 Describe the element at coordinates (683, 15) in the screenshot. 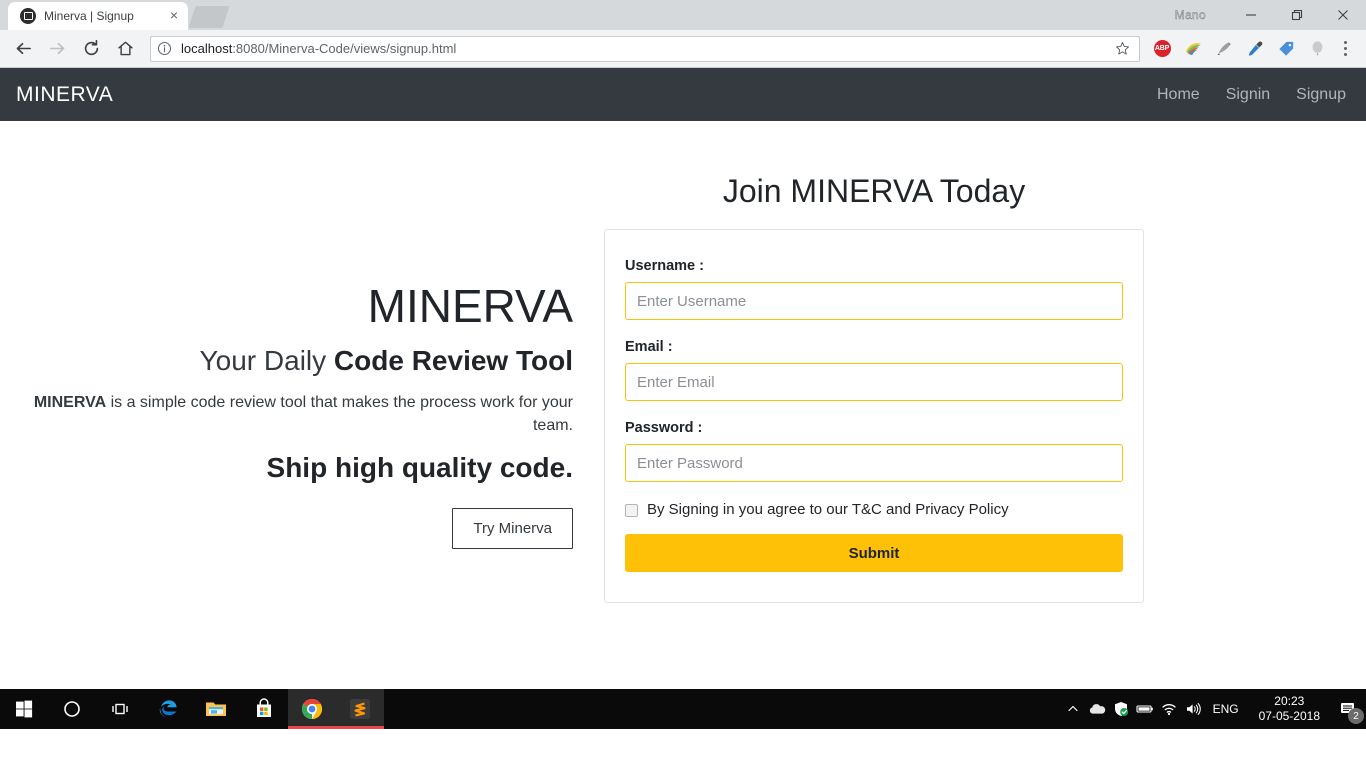

I see `tab-strip: Minerva | Signup × Mano` at that location.